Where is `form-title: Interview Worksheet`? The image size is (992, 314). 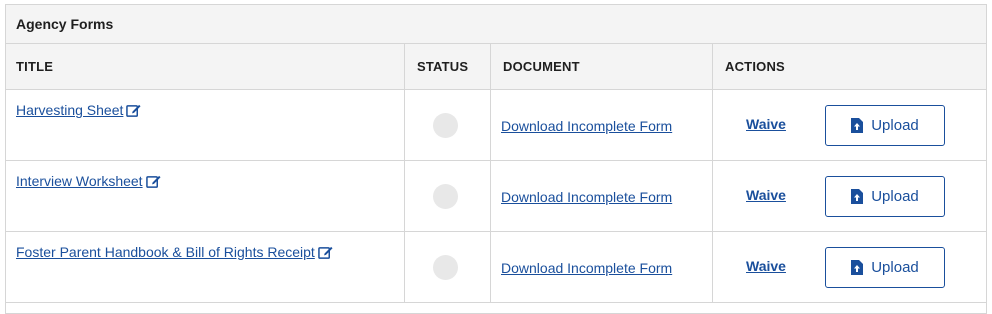
form-title: Interview Worksheet is located at coordinates (88, 181).